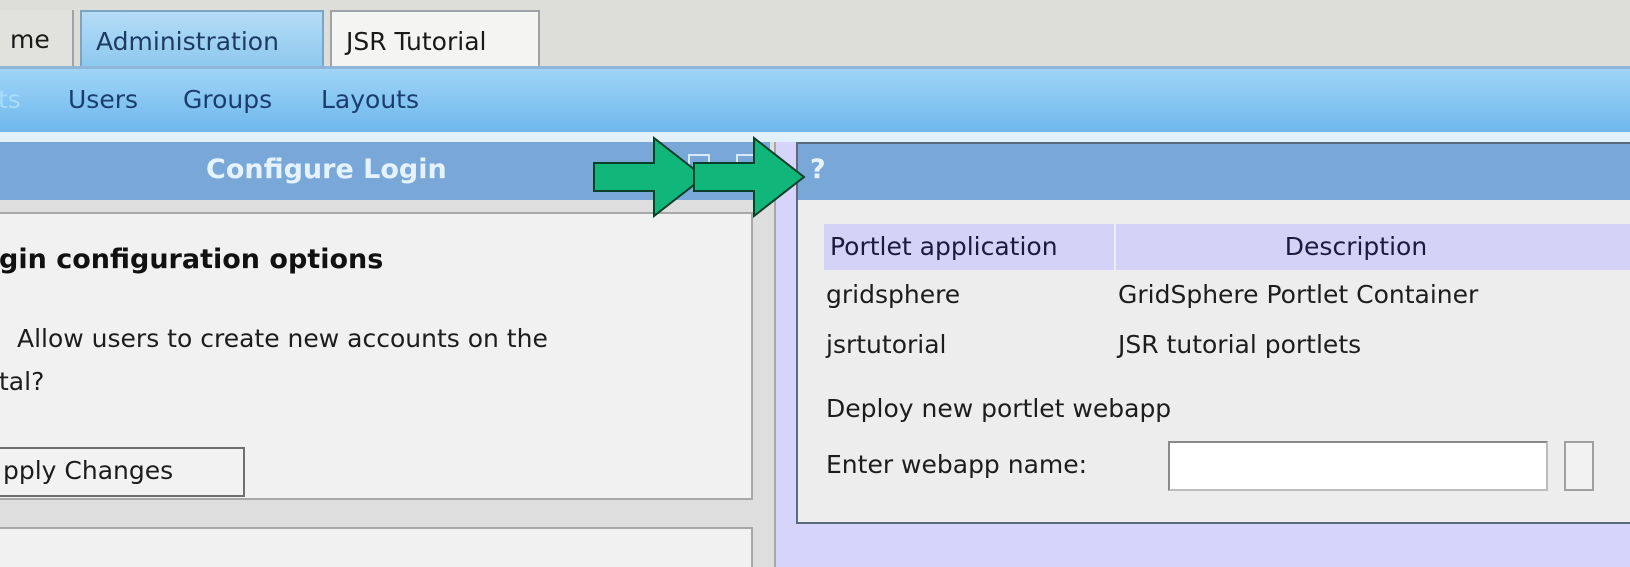 Image resolution: width=1630 pixels, height=567 pixels. Describe the element at coordinates (122, 472) in the screenshot. I see `apply-changes-button: pply Changes` at that location.